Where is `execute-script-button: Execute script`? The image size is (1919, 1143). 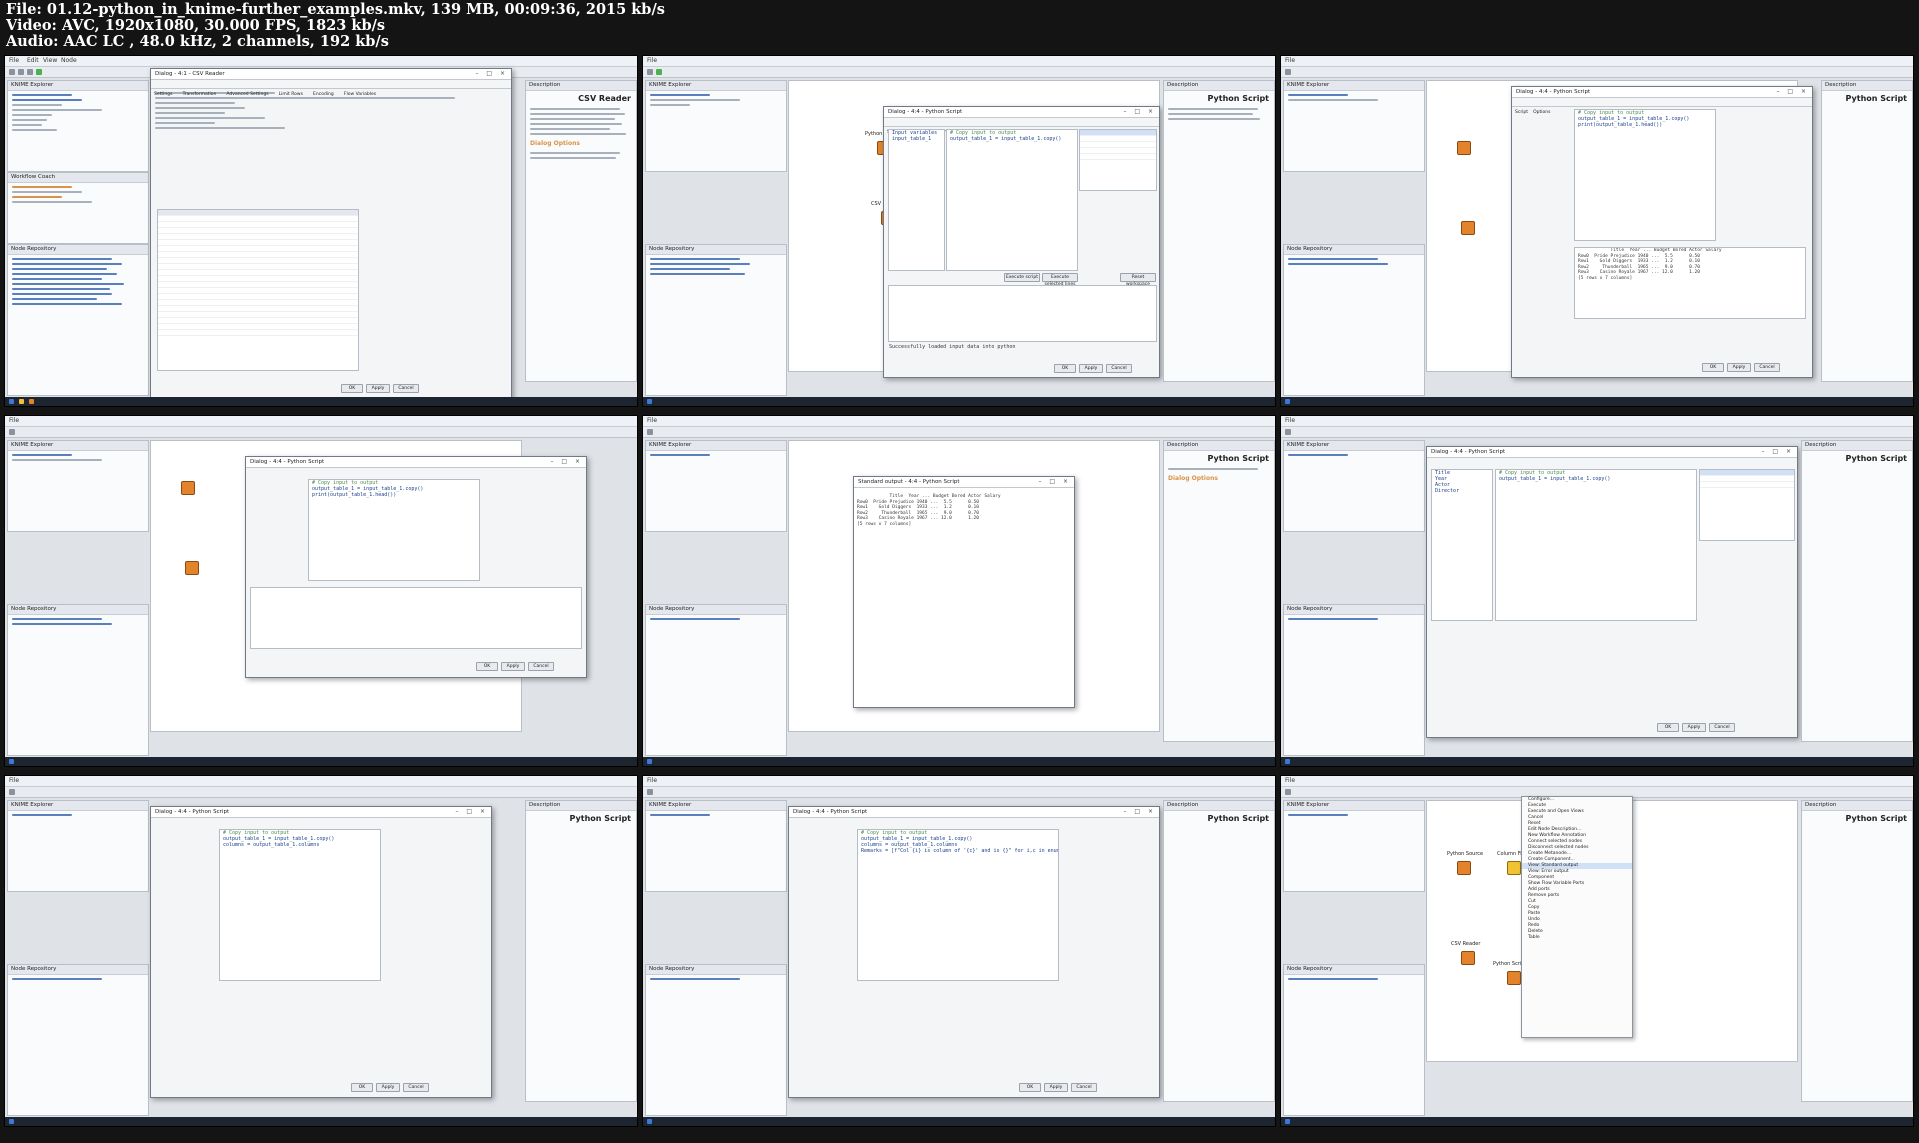 execute-script-button: Execute script is located at coordinates (1022, 277).